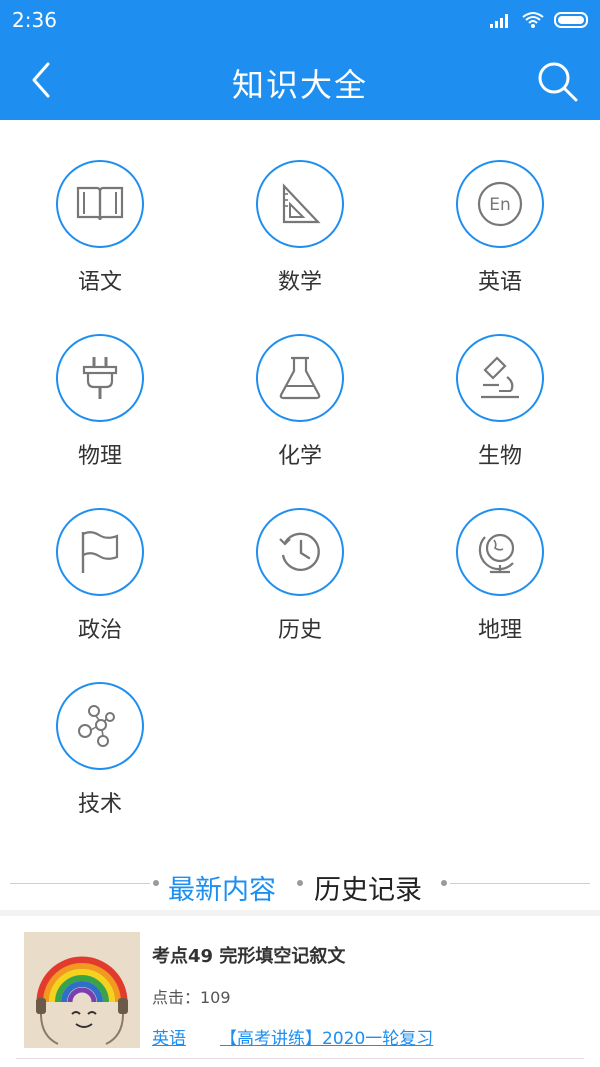  Describe the element at coordinates (99, 804) in the screenshot. I see `category-label: 技术` at that location.